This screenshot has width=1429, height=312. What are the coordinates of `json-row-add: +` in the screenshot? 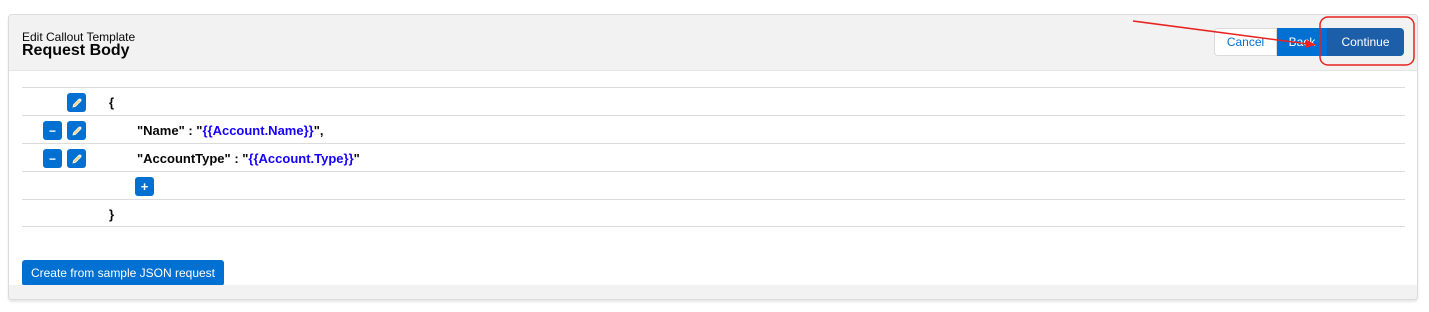 It's located at (713, 185).